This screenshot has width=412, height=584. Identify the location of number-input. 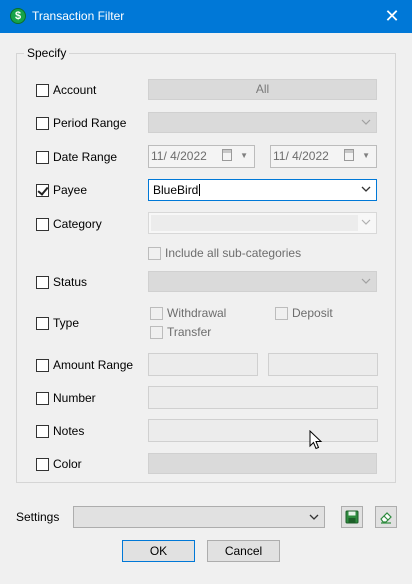
(263, 397).